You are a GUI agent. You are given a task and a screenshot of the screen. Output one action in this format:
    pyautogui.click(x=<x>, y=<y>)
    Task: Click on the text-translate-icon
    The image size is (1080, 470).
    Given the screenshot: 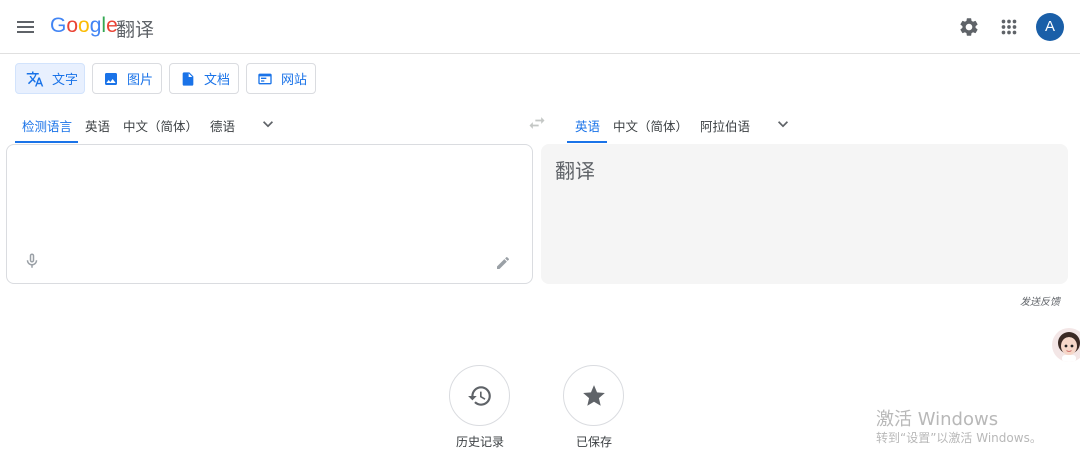 What is the action you would take?
    pyautogui.click(x=35, y=78)
    